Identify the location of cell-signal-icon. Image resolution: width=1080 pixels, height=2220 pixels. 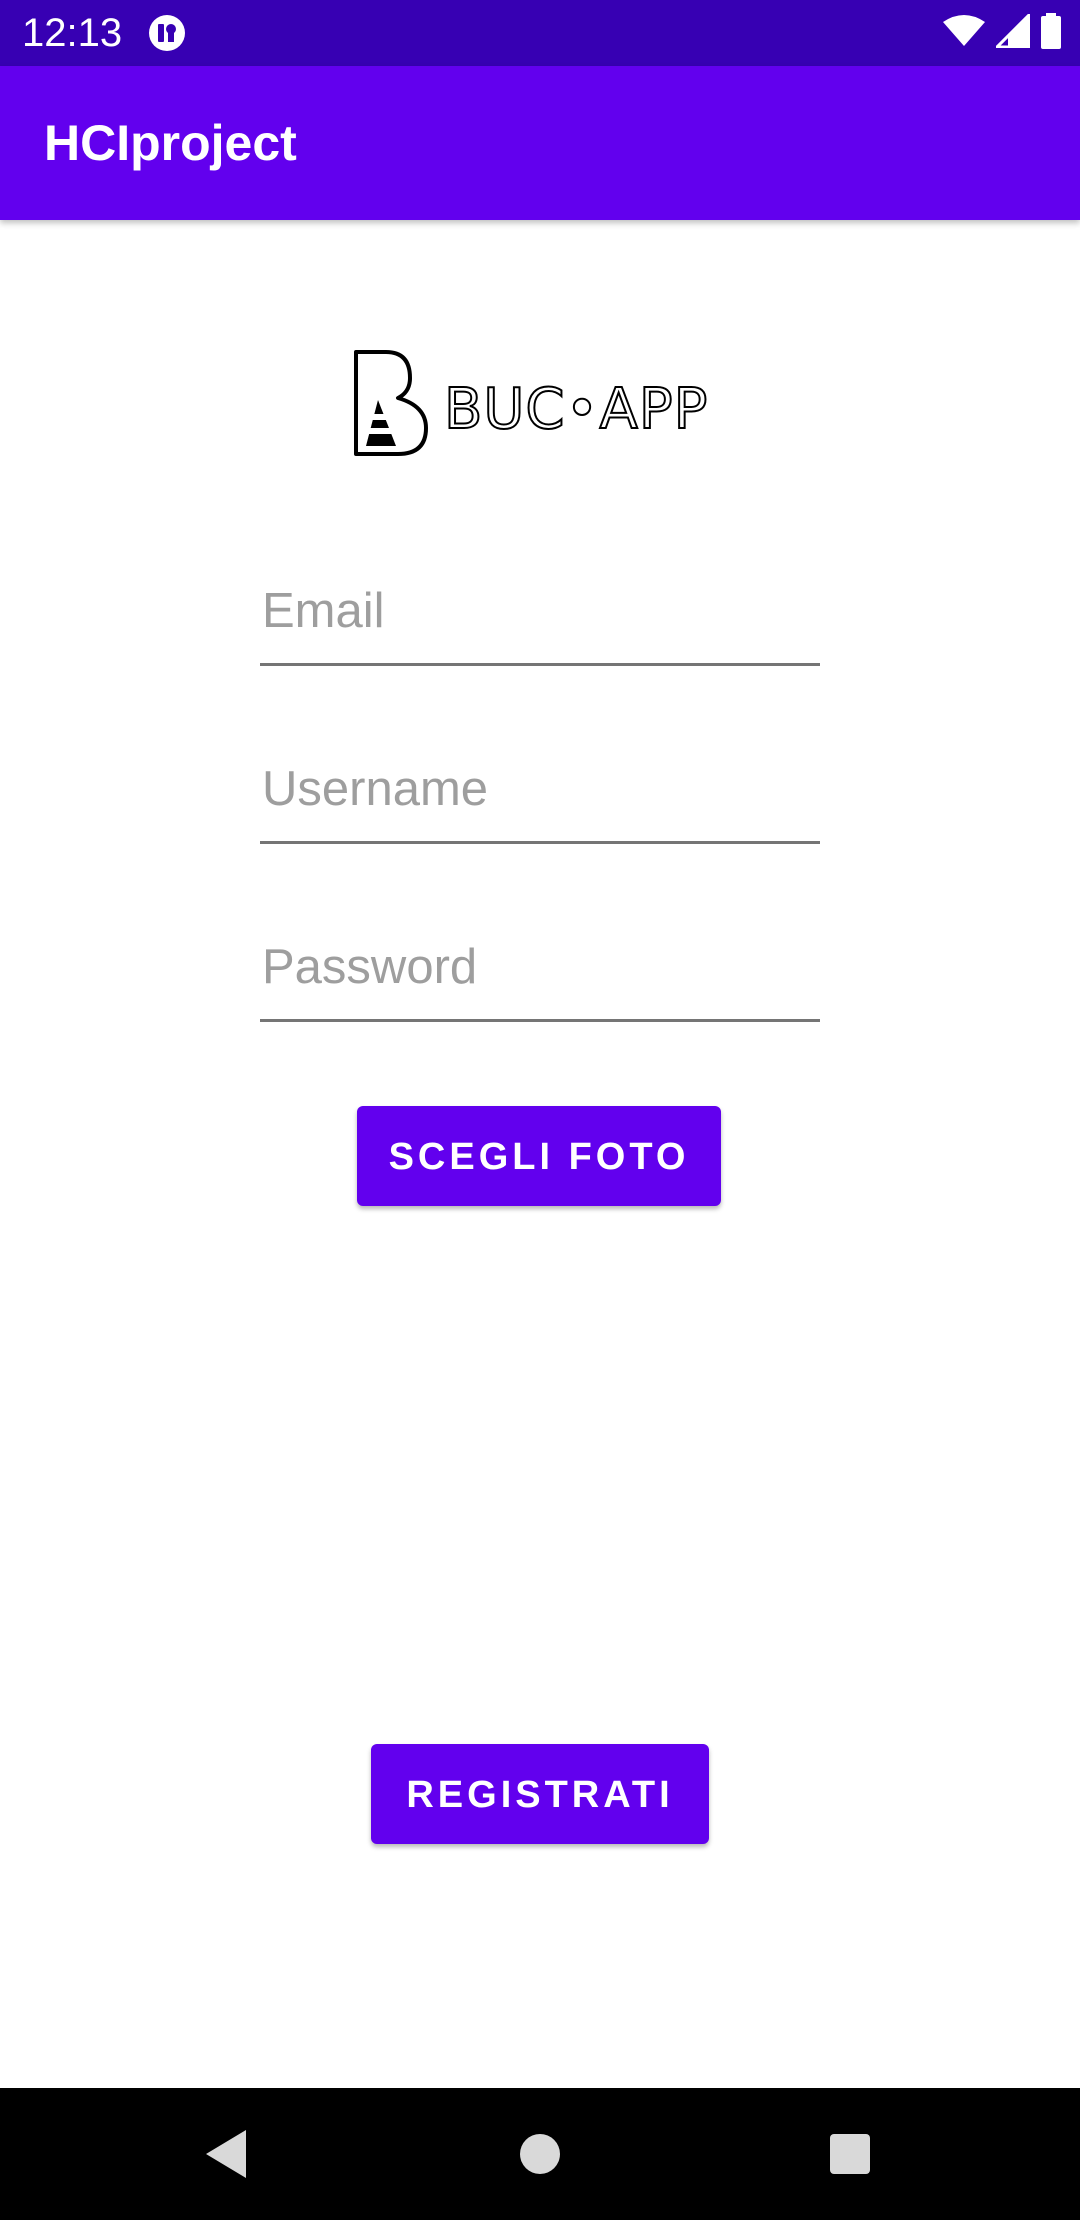
(1012, 31).